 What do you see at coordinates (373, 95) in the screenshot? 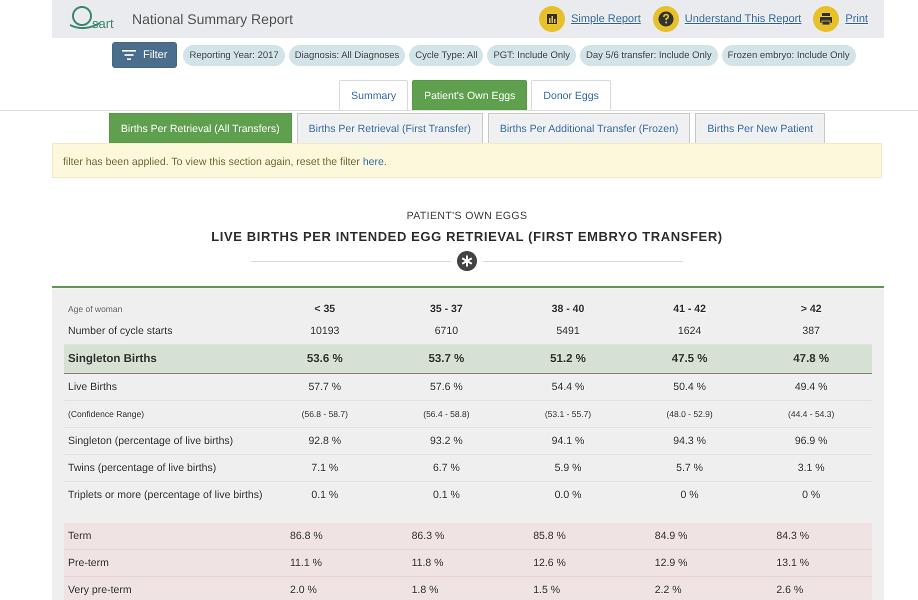
I see `tab: Summary` at bounding box center [373, 95].